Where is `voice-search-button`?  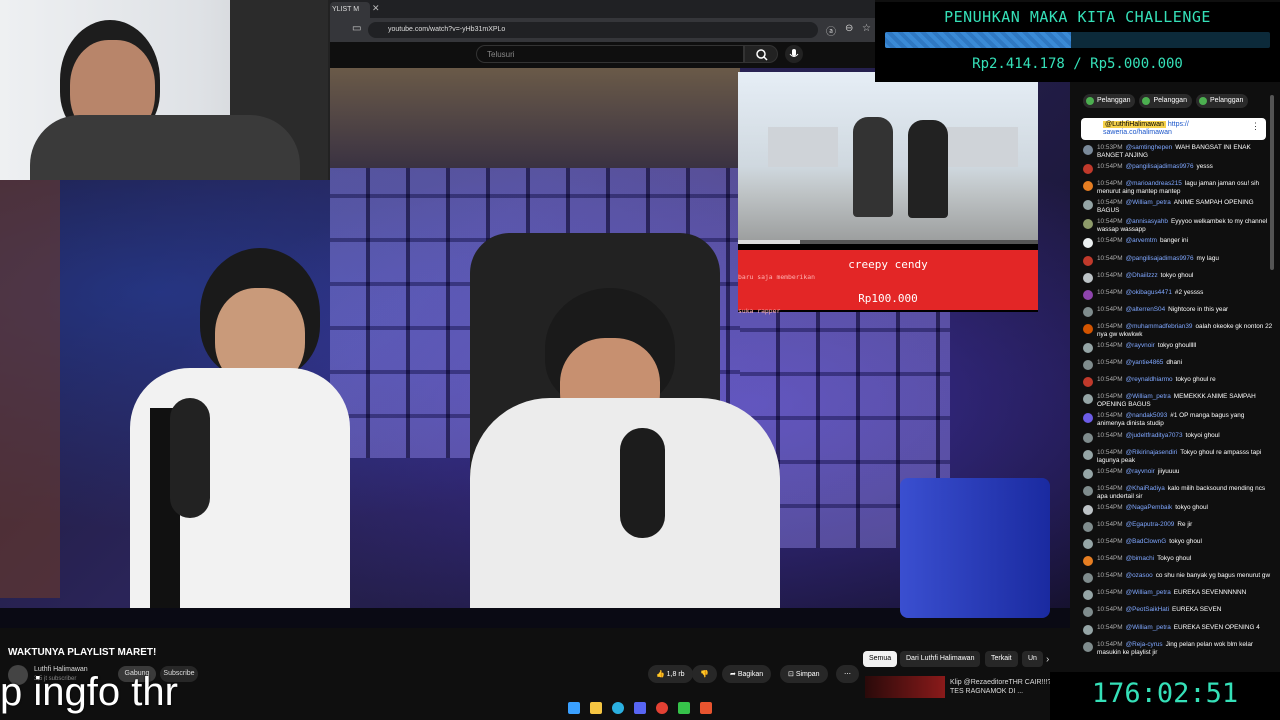 voice-search-button is located at coordinates (794, 54).